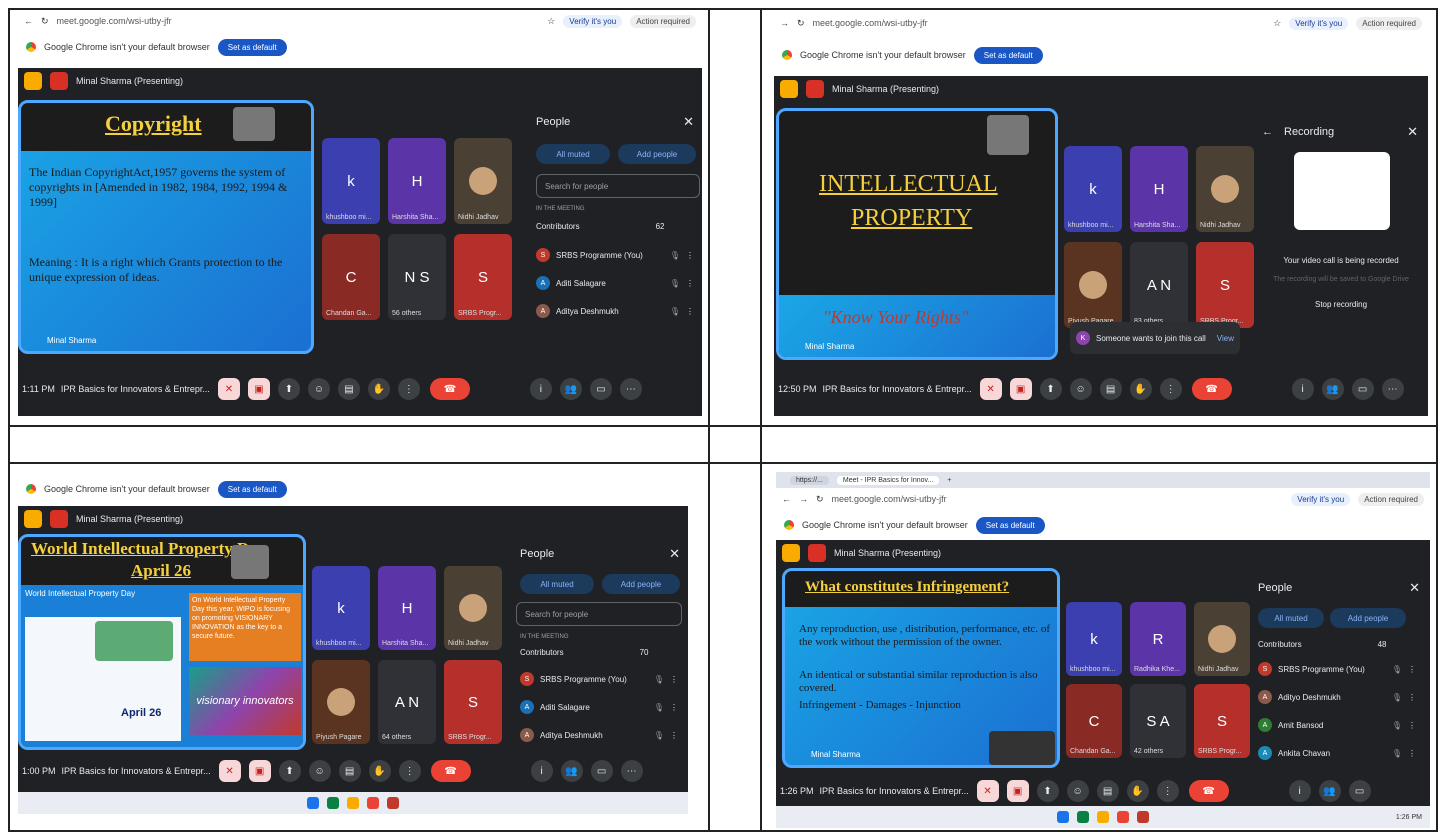 The image size is (1446, 837). I want to click on participant-tile: N S 56 others, so click(417, 277).